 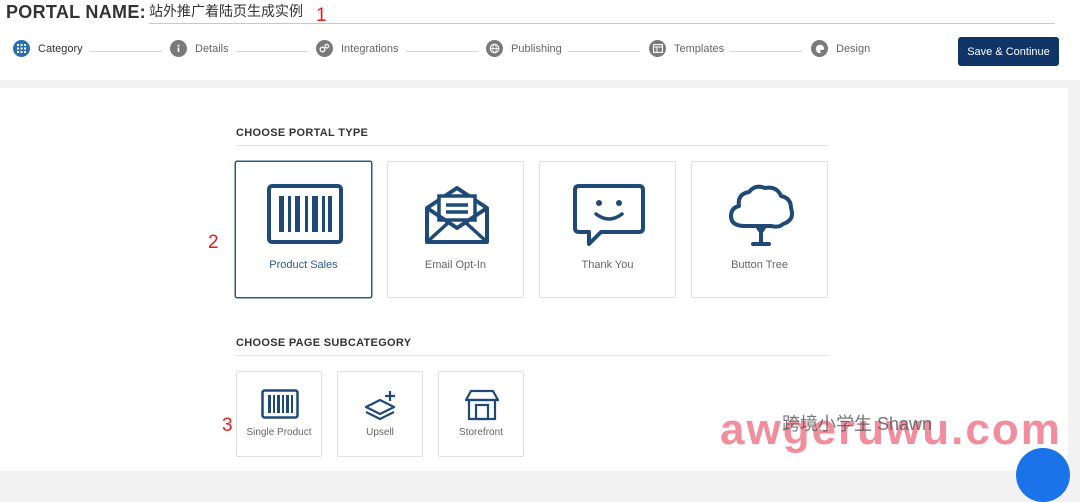 I want to click on grid-icon, so click(x=21, y=48).